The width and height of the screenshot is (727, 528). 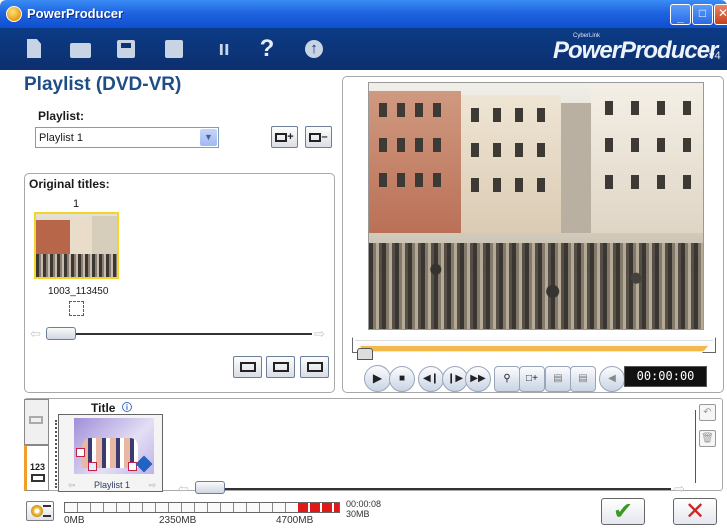 I want to click on remove-playlist-button: –, so click(x=318, y=137).